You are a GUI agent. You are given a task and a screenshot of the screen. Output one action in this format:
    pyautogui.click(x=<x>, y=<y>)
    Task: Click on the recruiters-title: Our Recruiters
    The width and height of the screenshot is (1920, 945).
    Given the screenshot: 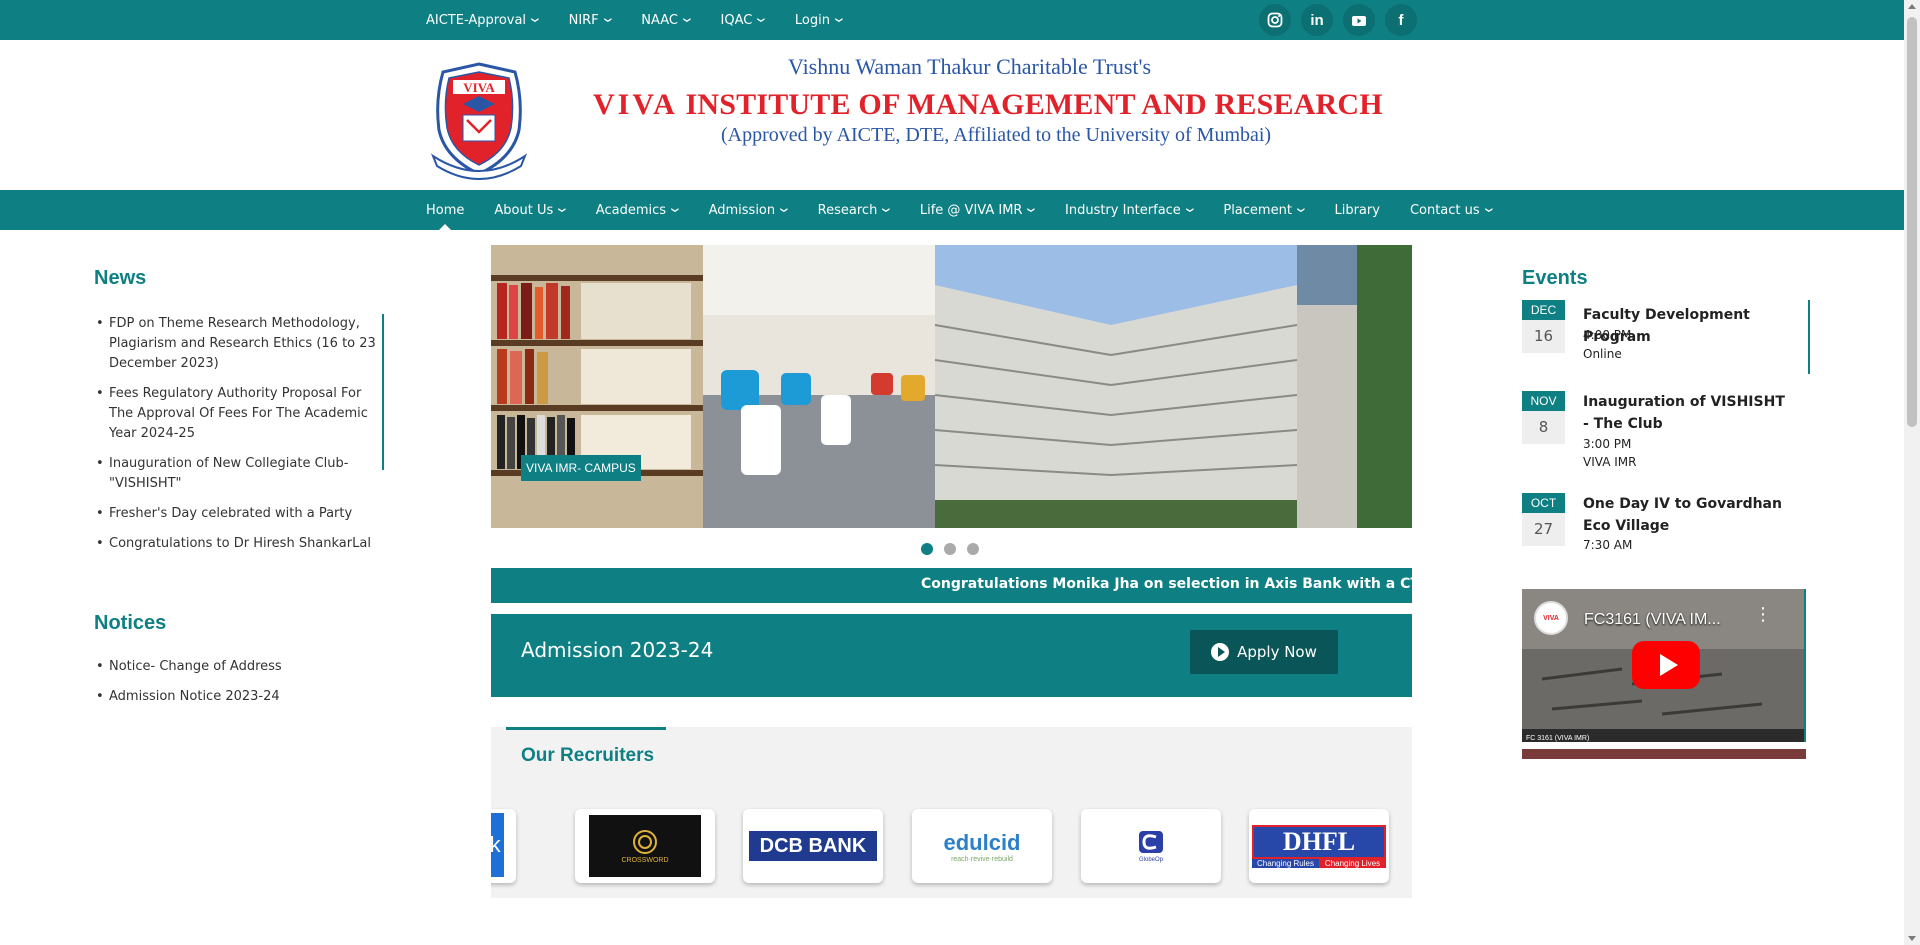 What is the action you would take?
    pyautogui.click(x=588, y=755)
    